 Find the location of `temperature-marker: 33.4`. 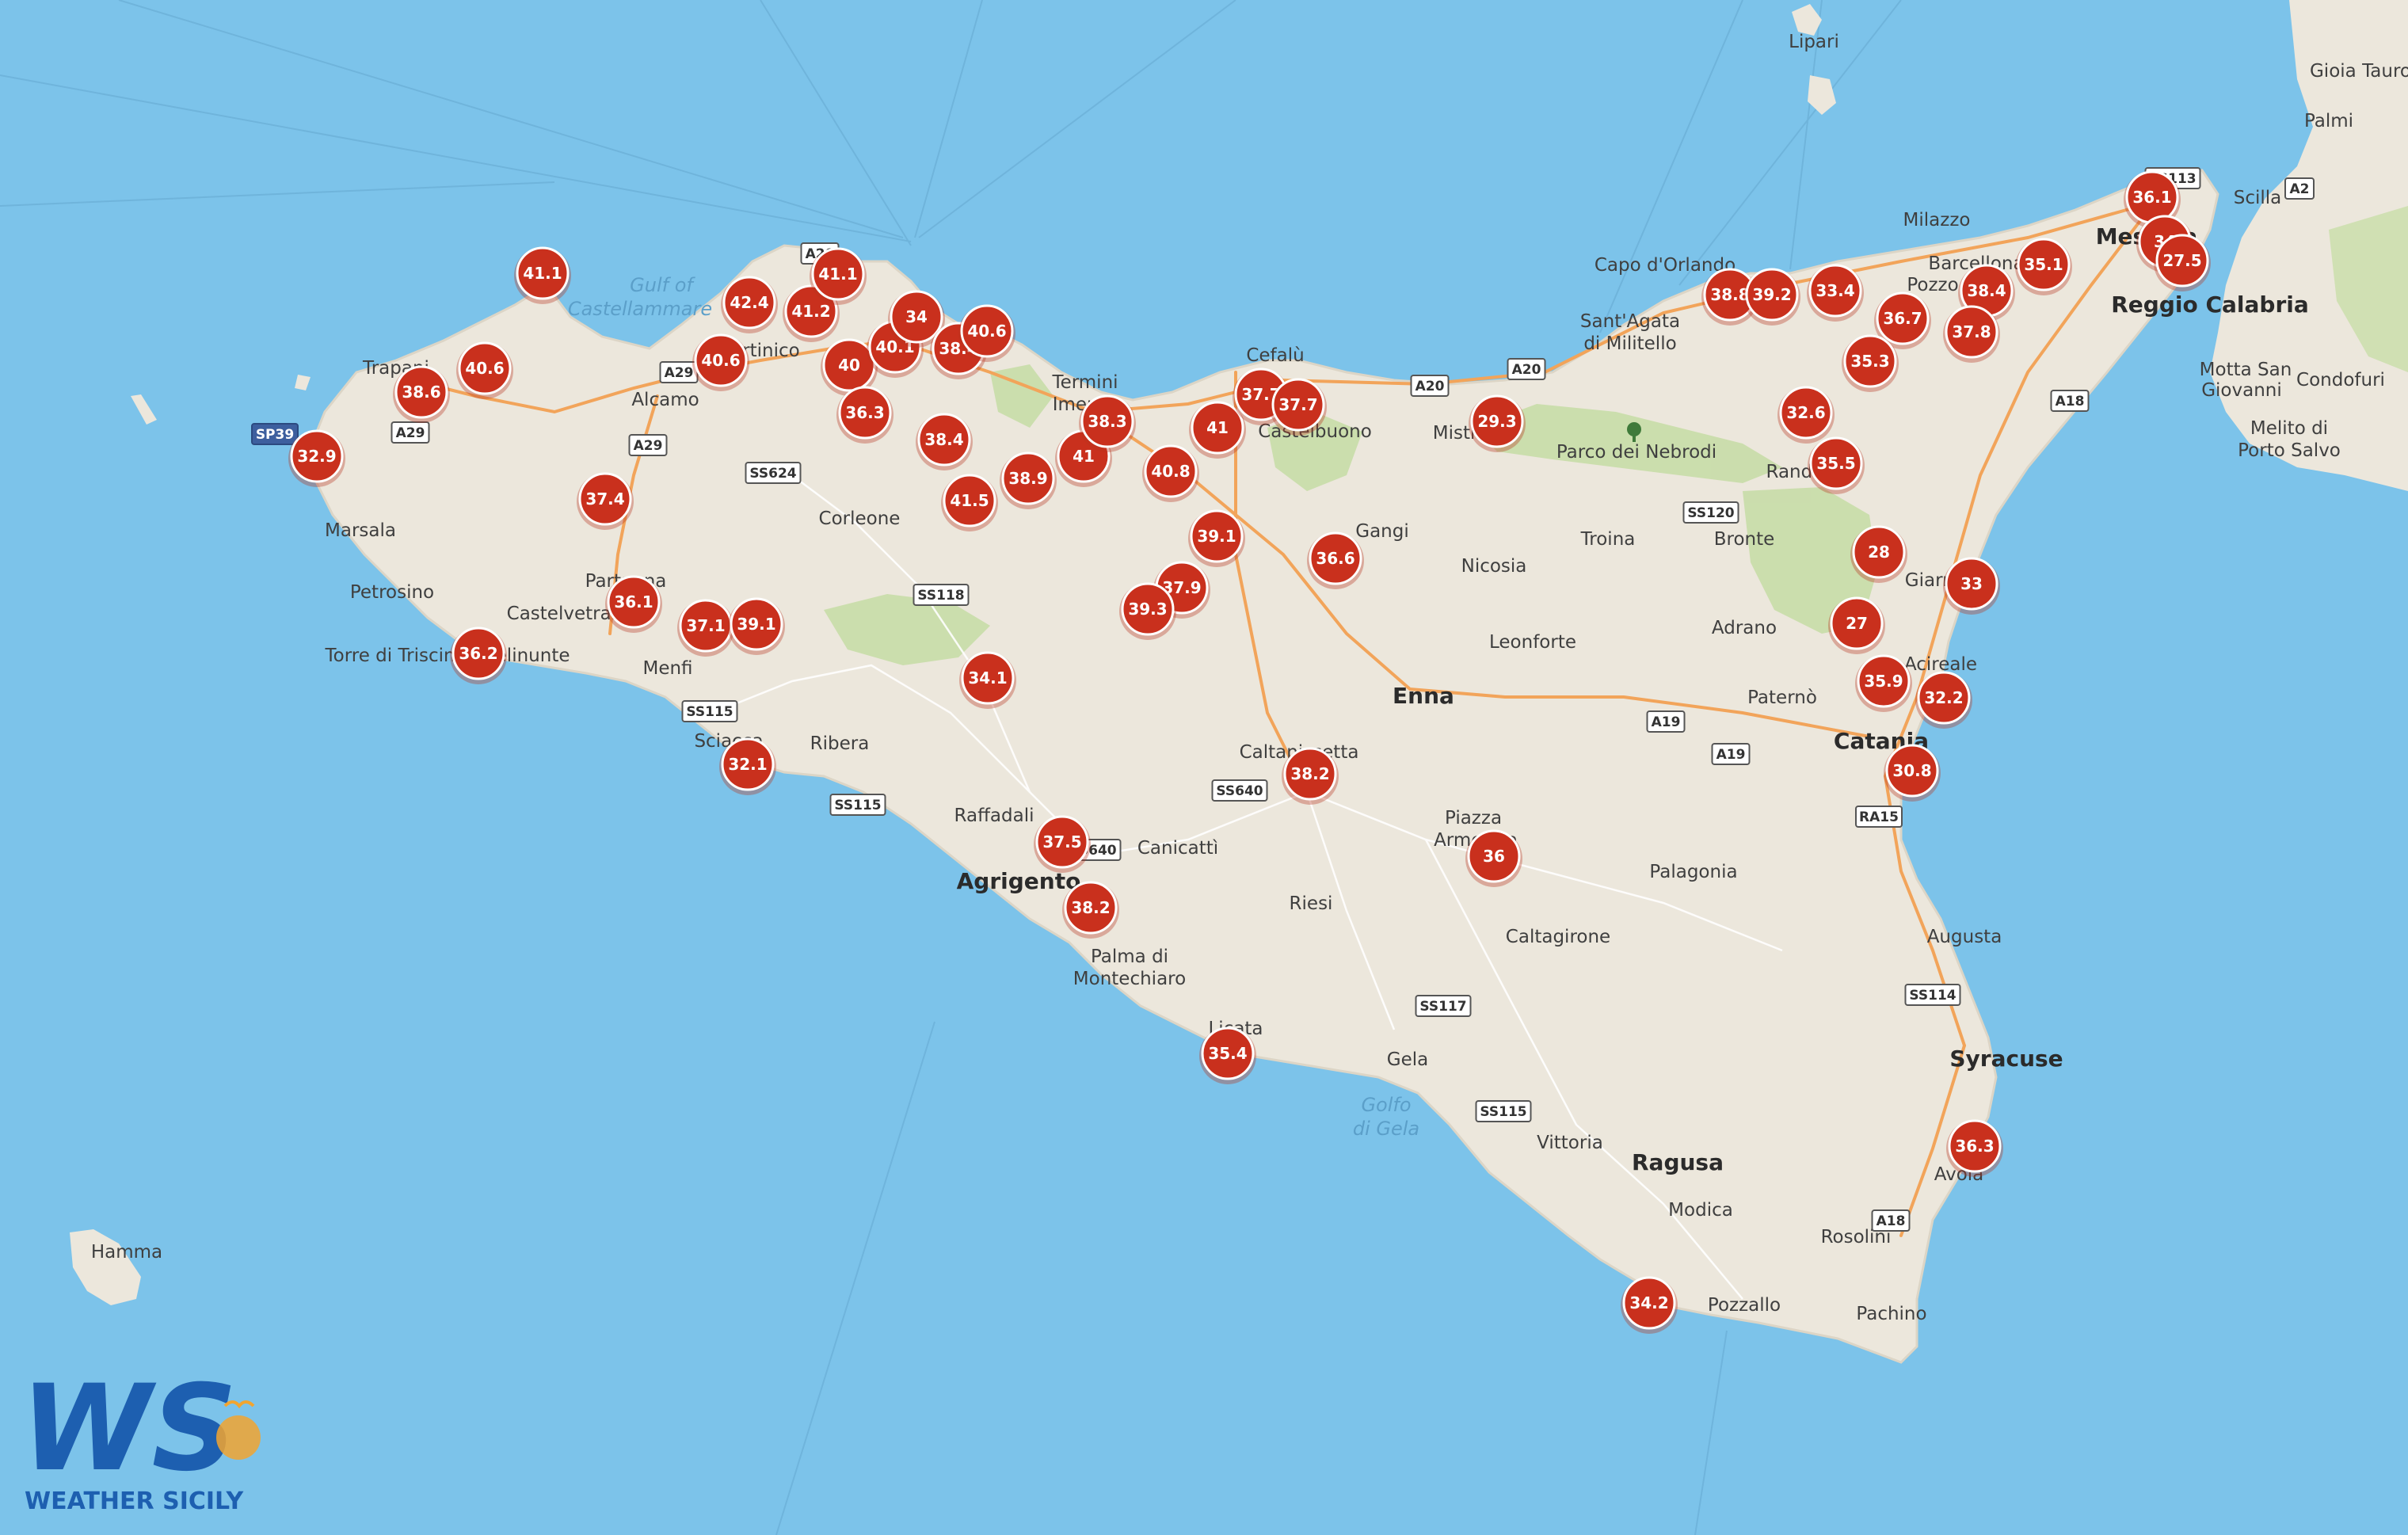

temperature-marker: 33.4 is located at coordinates (1836, 293).